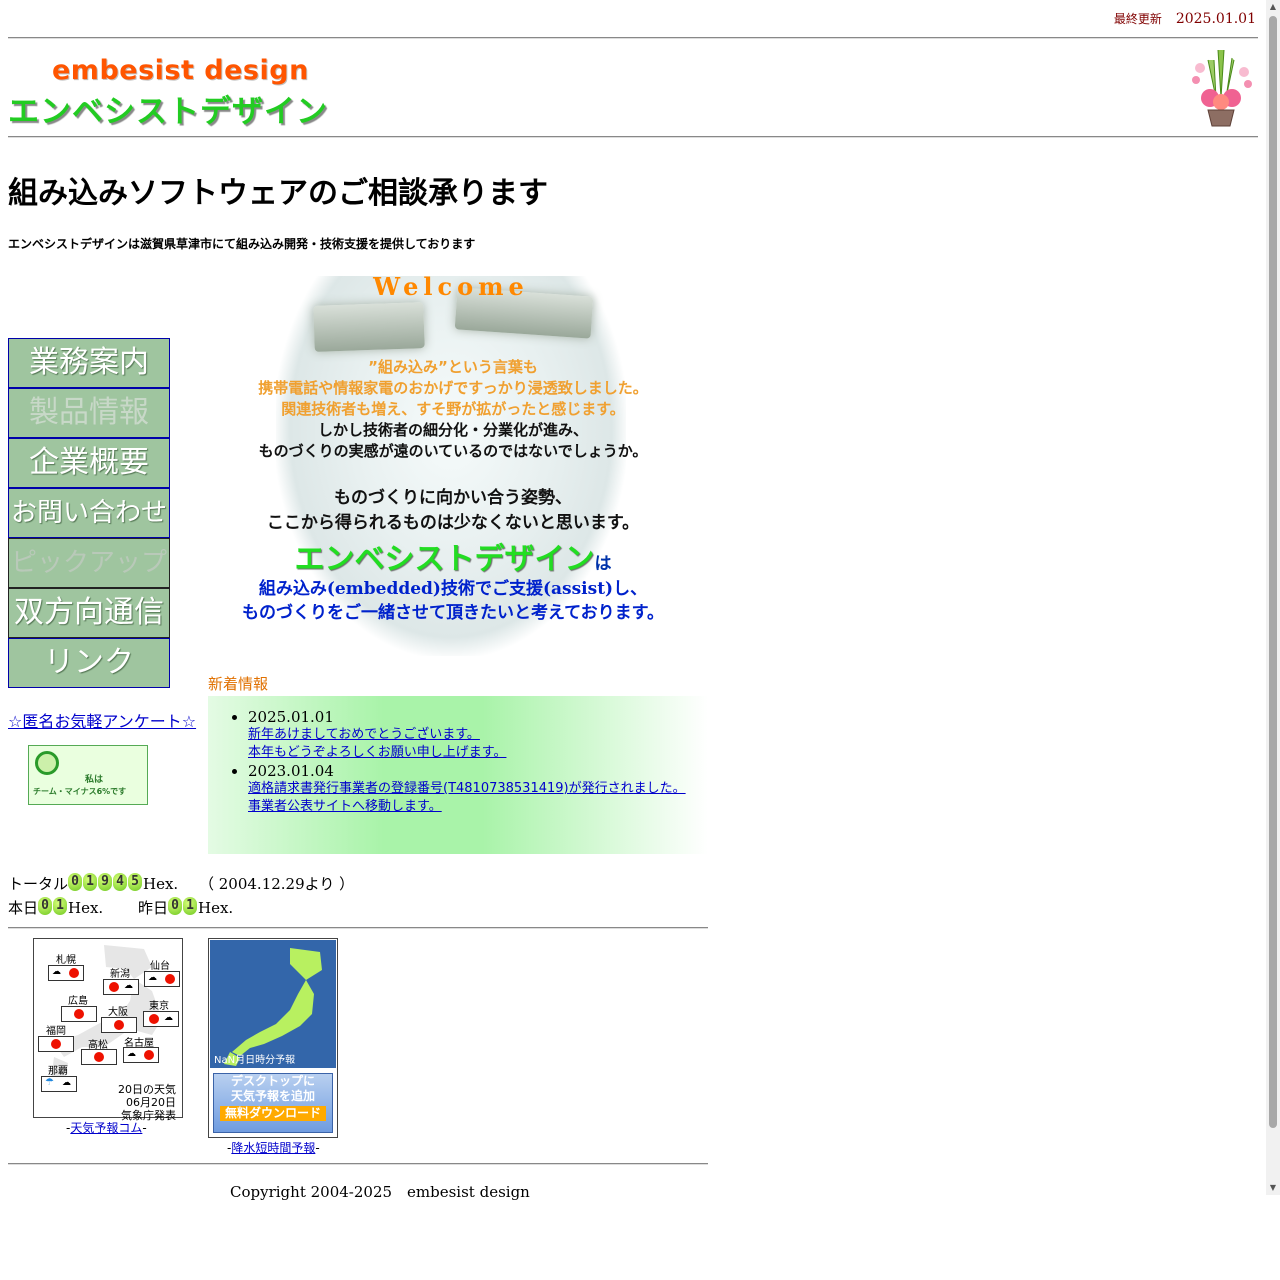 This screenshot has height=1280, width=1280. I want to click on vertical-scrollbar: ▲ ▼, so click(1273, 597).